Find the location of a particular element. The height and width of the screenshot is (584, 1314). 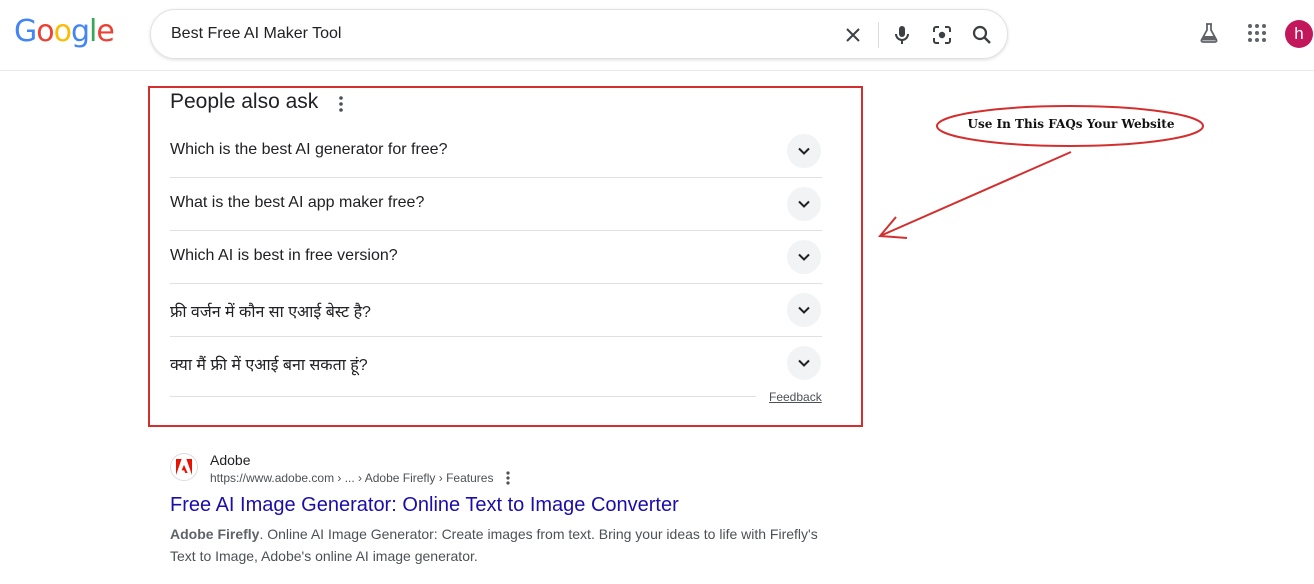

paa-question: Which AI is best in free version? is located at coordinates (496, 257).